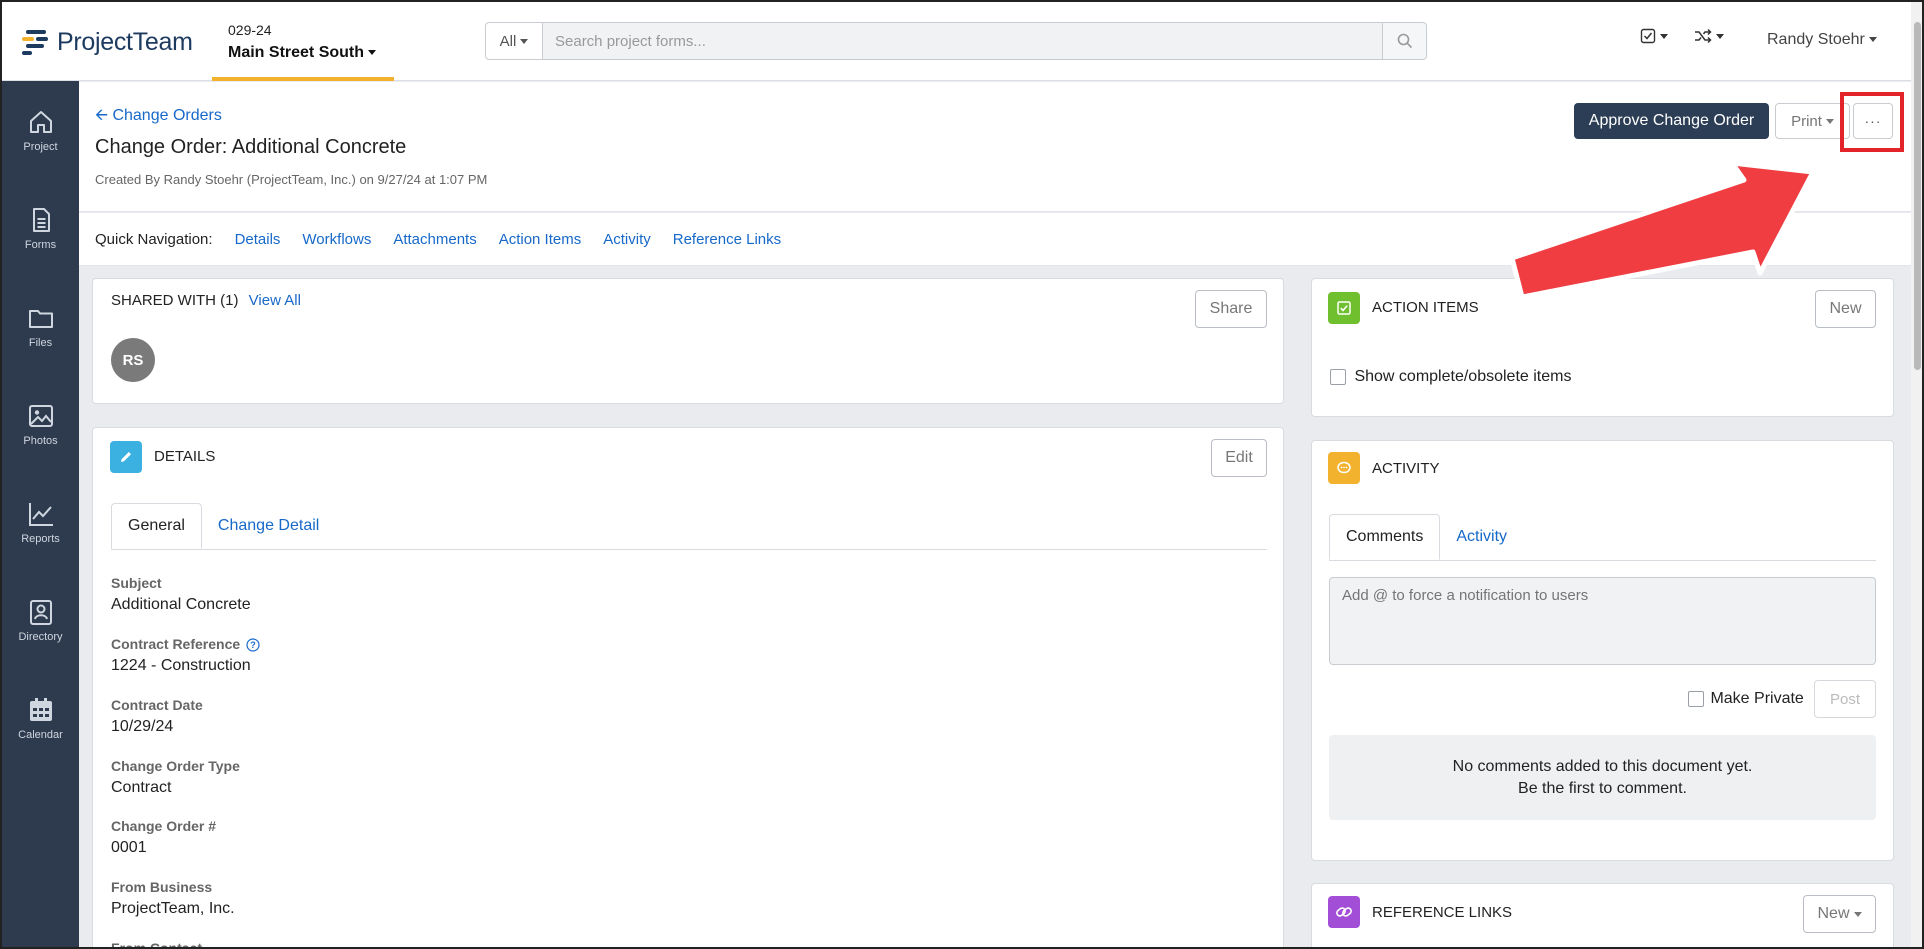  I want to click on project-code: 029-24, so click(250, 30).